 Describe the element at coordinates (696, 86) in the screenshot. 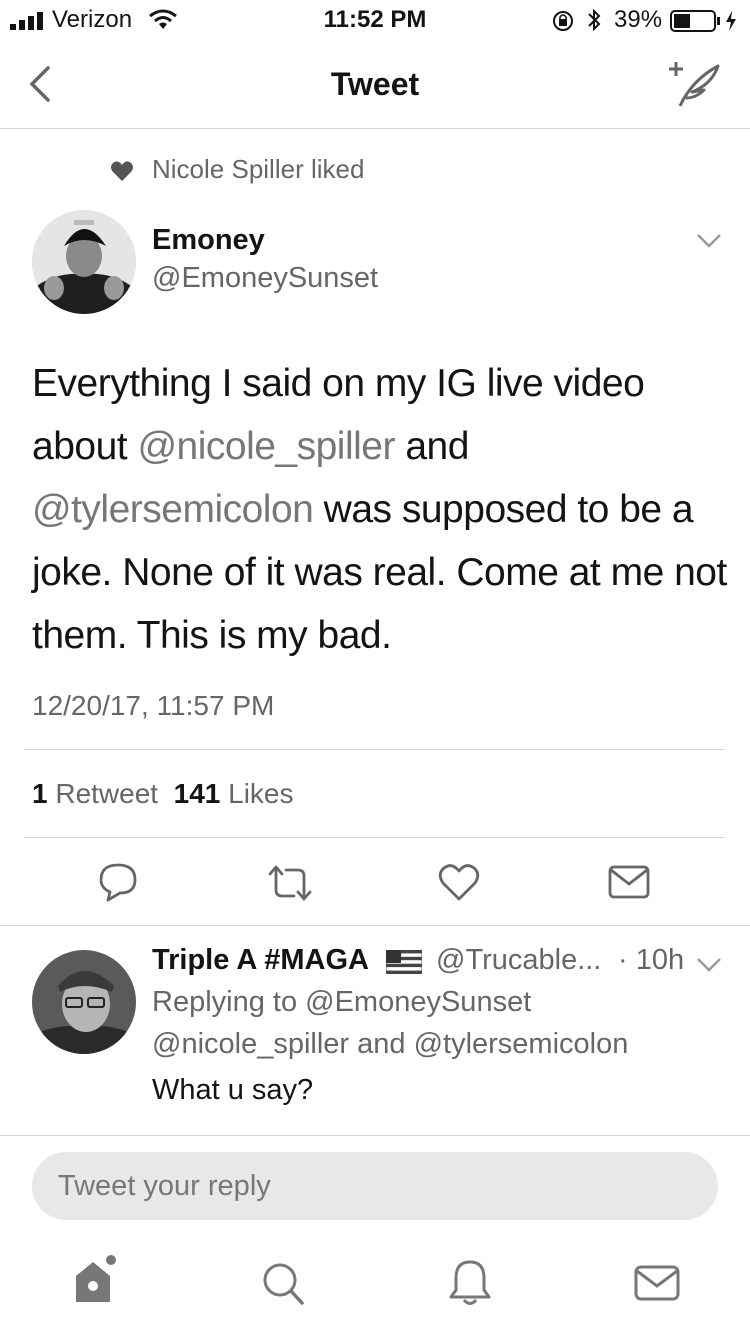

I see `compose-feather-icon` at that location.